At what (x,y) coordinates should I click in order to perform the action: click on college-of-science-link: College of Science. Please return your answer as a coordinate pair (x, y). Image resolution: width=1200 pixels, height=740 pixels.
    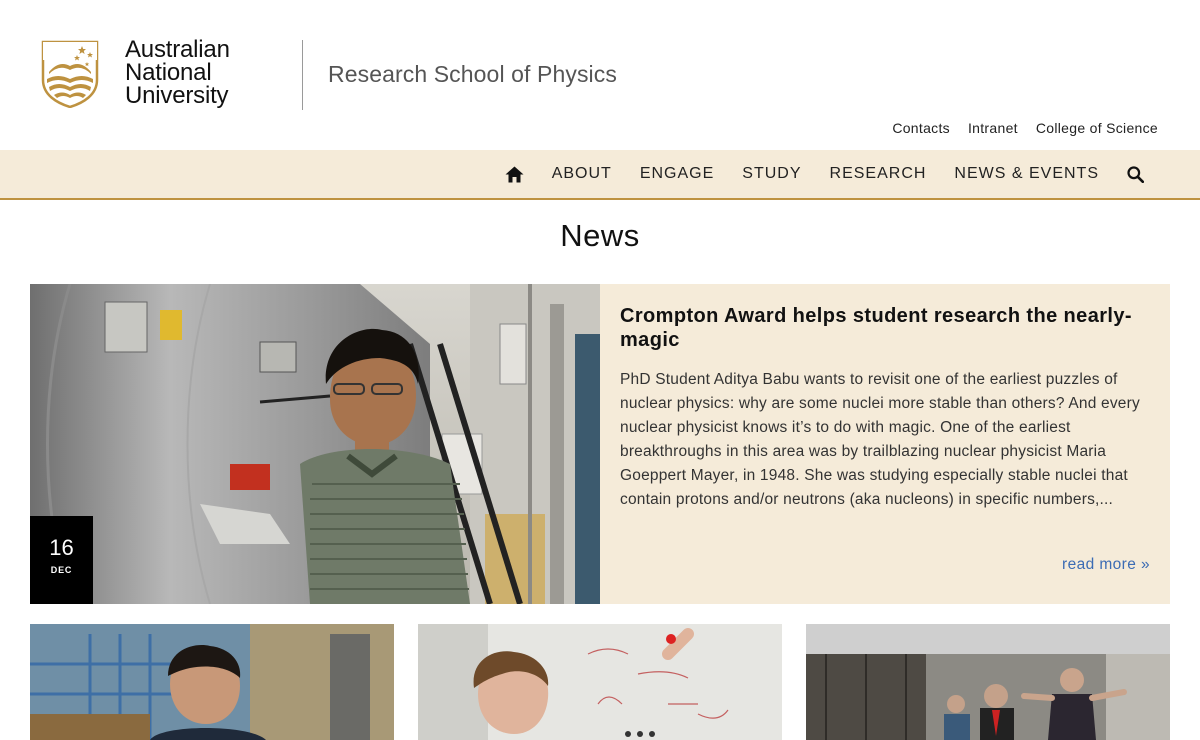
    Looking at the image, I should click on (1097, 128).